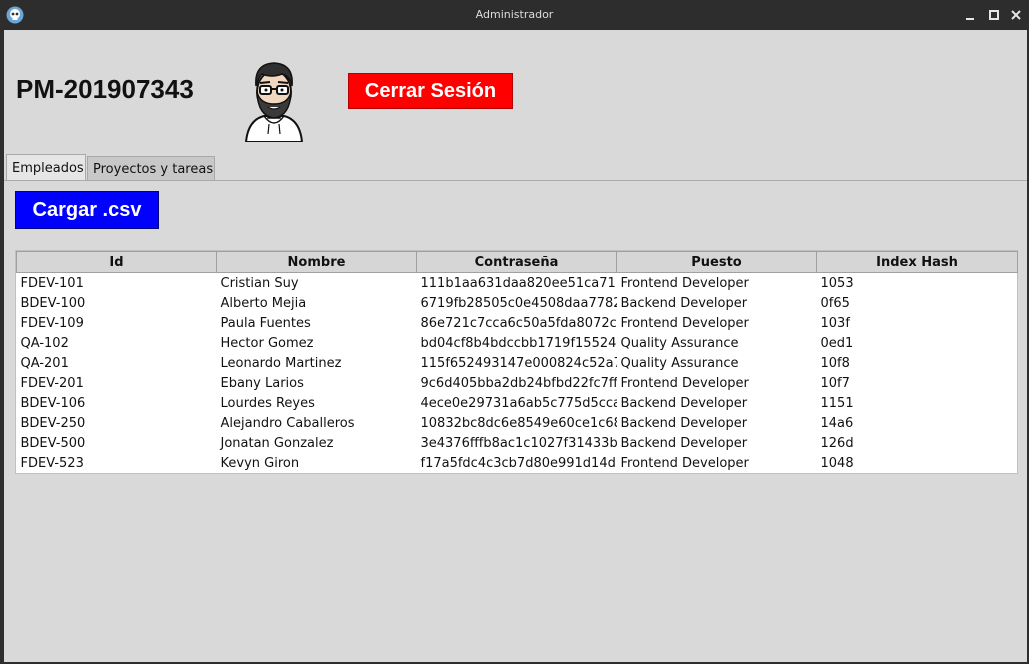 The height and width of the screenshot is (664, 1029). I want to click on tab-empleados: Empleados, so click(46, 167).